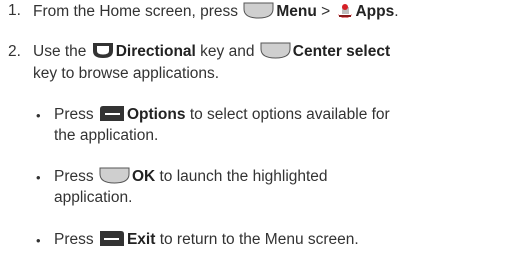  I want to click on step-number: 2., so click(14, 51).